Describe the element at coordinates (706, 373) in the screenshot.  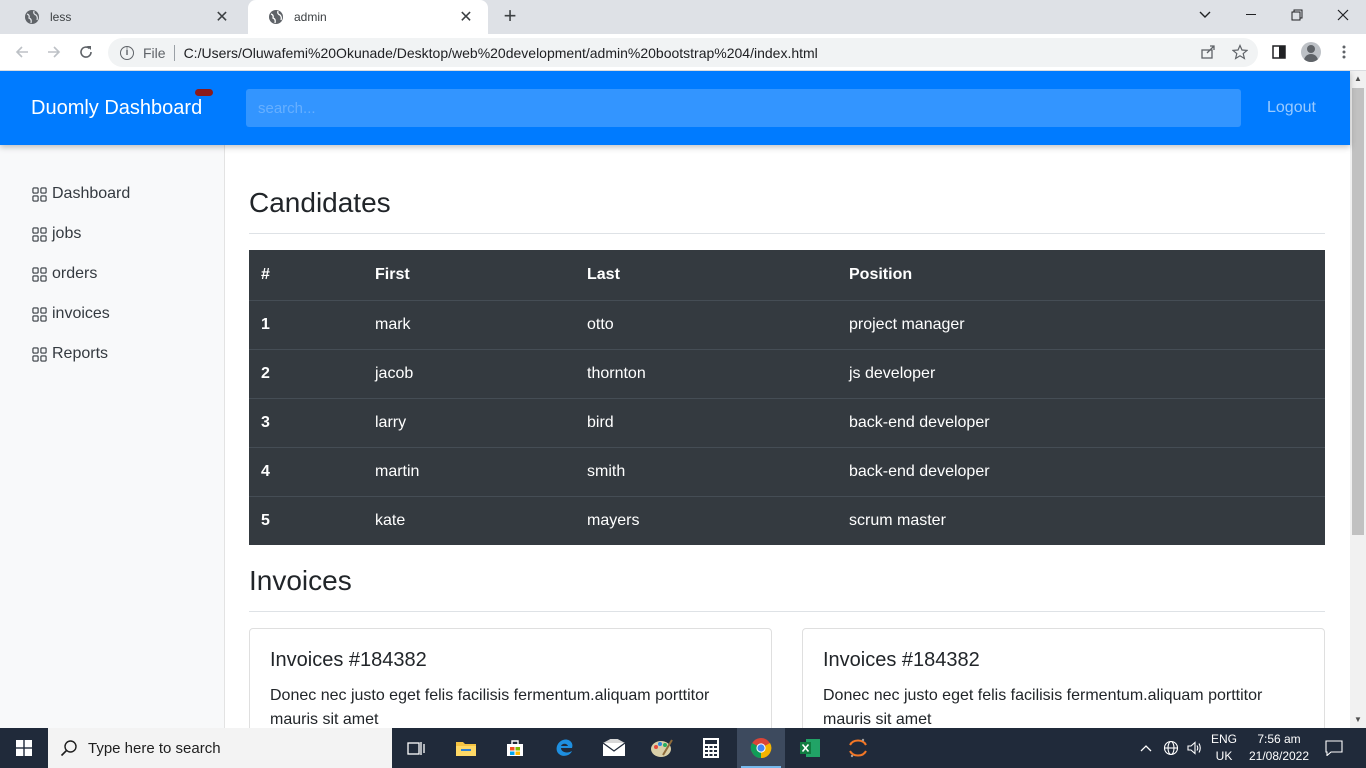
I see `table-cell: thornton` at that location.